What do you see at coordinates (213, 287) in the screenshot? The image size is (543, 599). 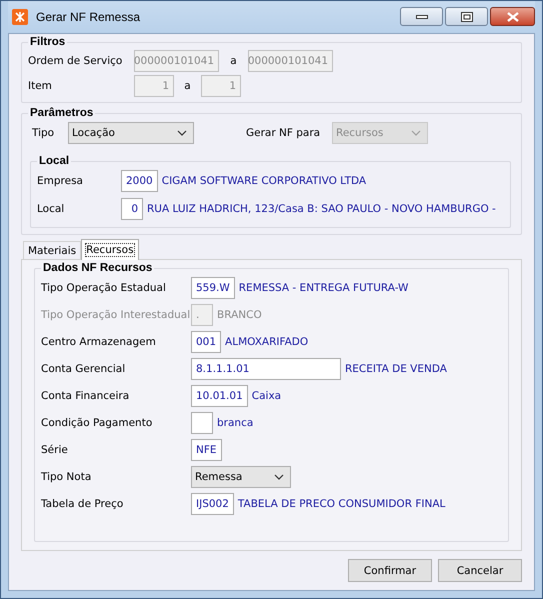 I see `input-field: 559.W` at bounding box center [213, 287].